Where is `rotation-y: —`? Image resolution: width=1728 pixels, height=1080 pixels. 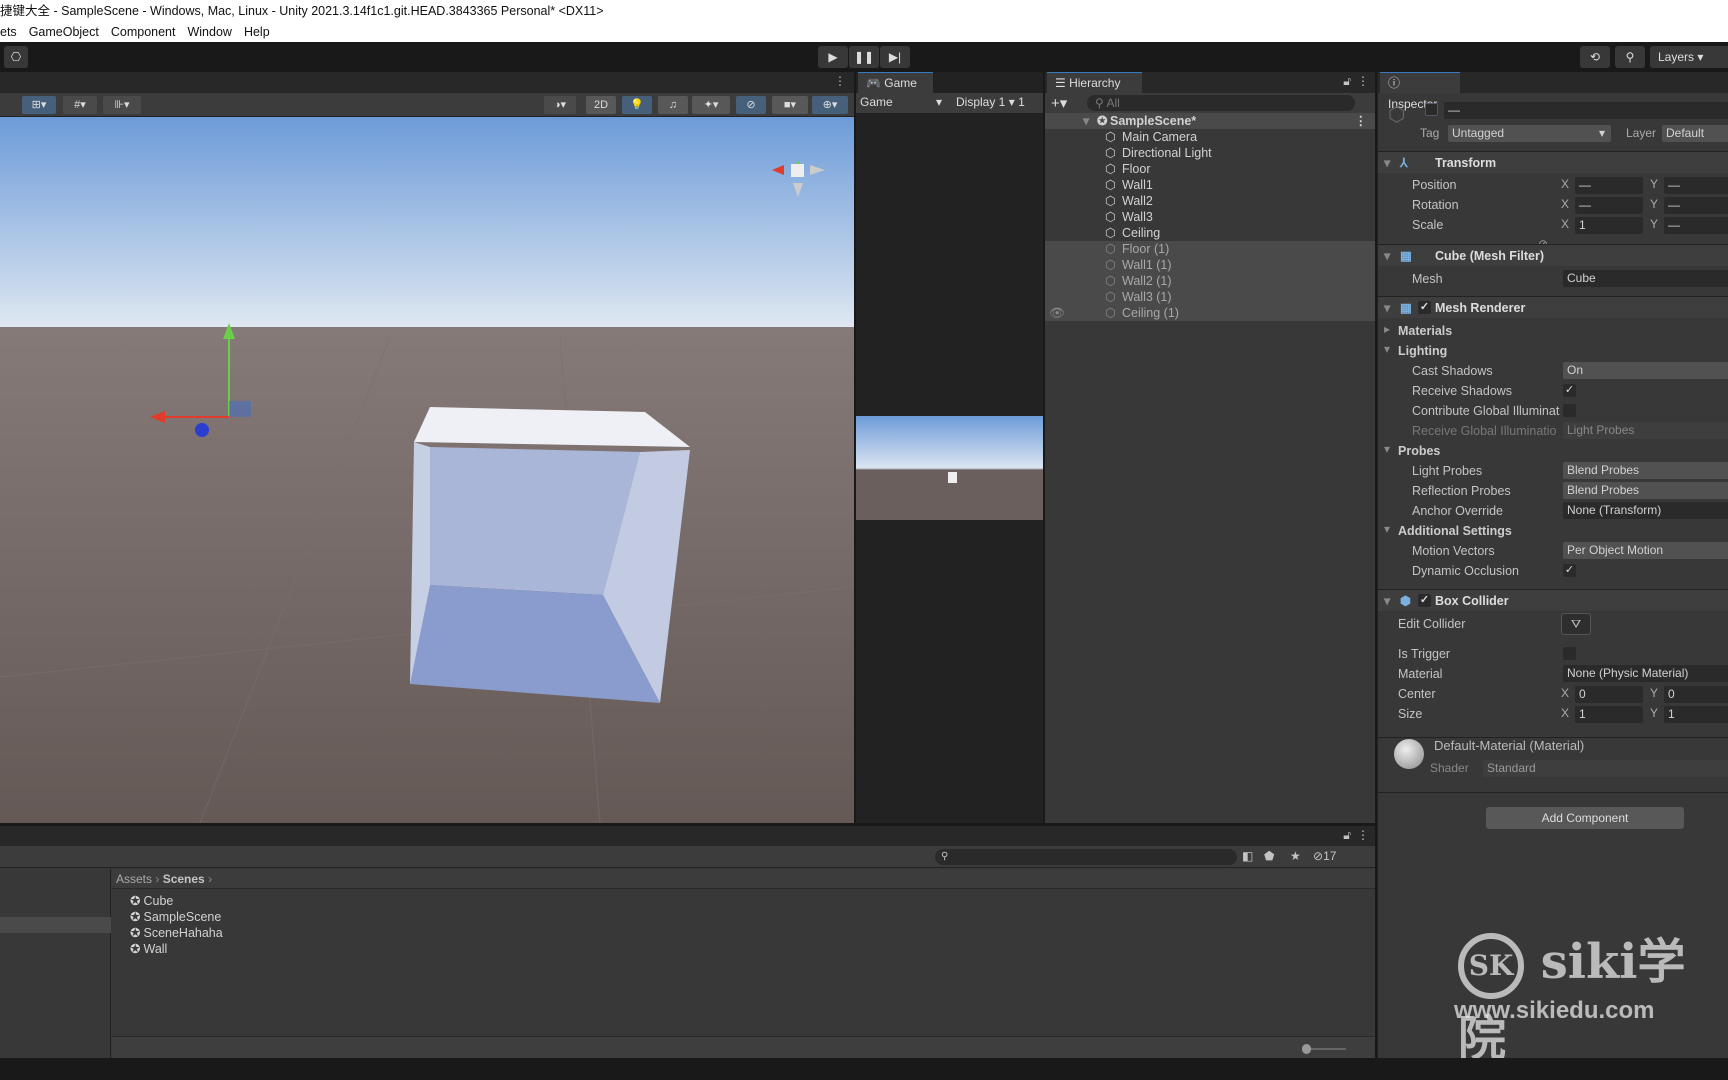
rotation-y: — is located at coordinates (1696, 205).